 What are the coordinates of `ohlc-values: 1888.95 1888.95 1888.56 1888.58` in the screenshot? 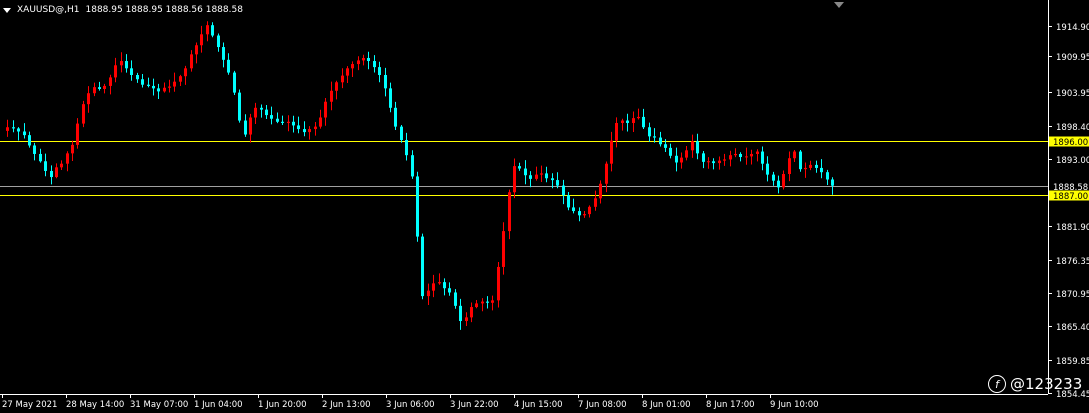 It's located at (164, 10).